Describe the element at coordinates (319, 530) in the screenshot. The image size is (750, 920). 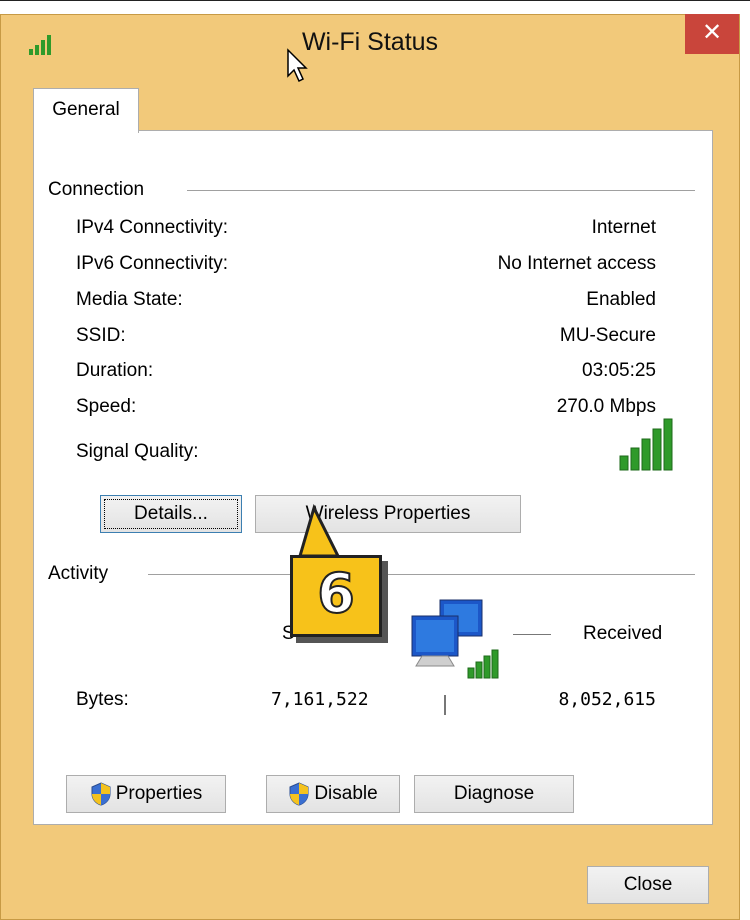
I see `callout-pointer` at that location.